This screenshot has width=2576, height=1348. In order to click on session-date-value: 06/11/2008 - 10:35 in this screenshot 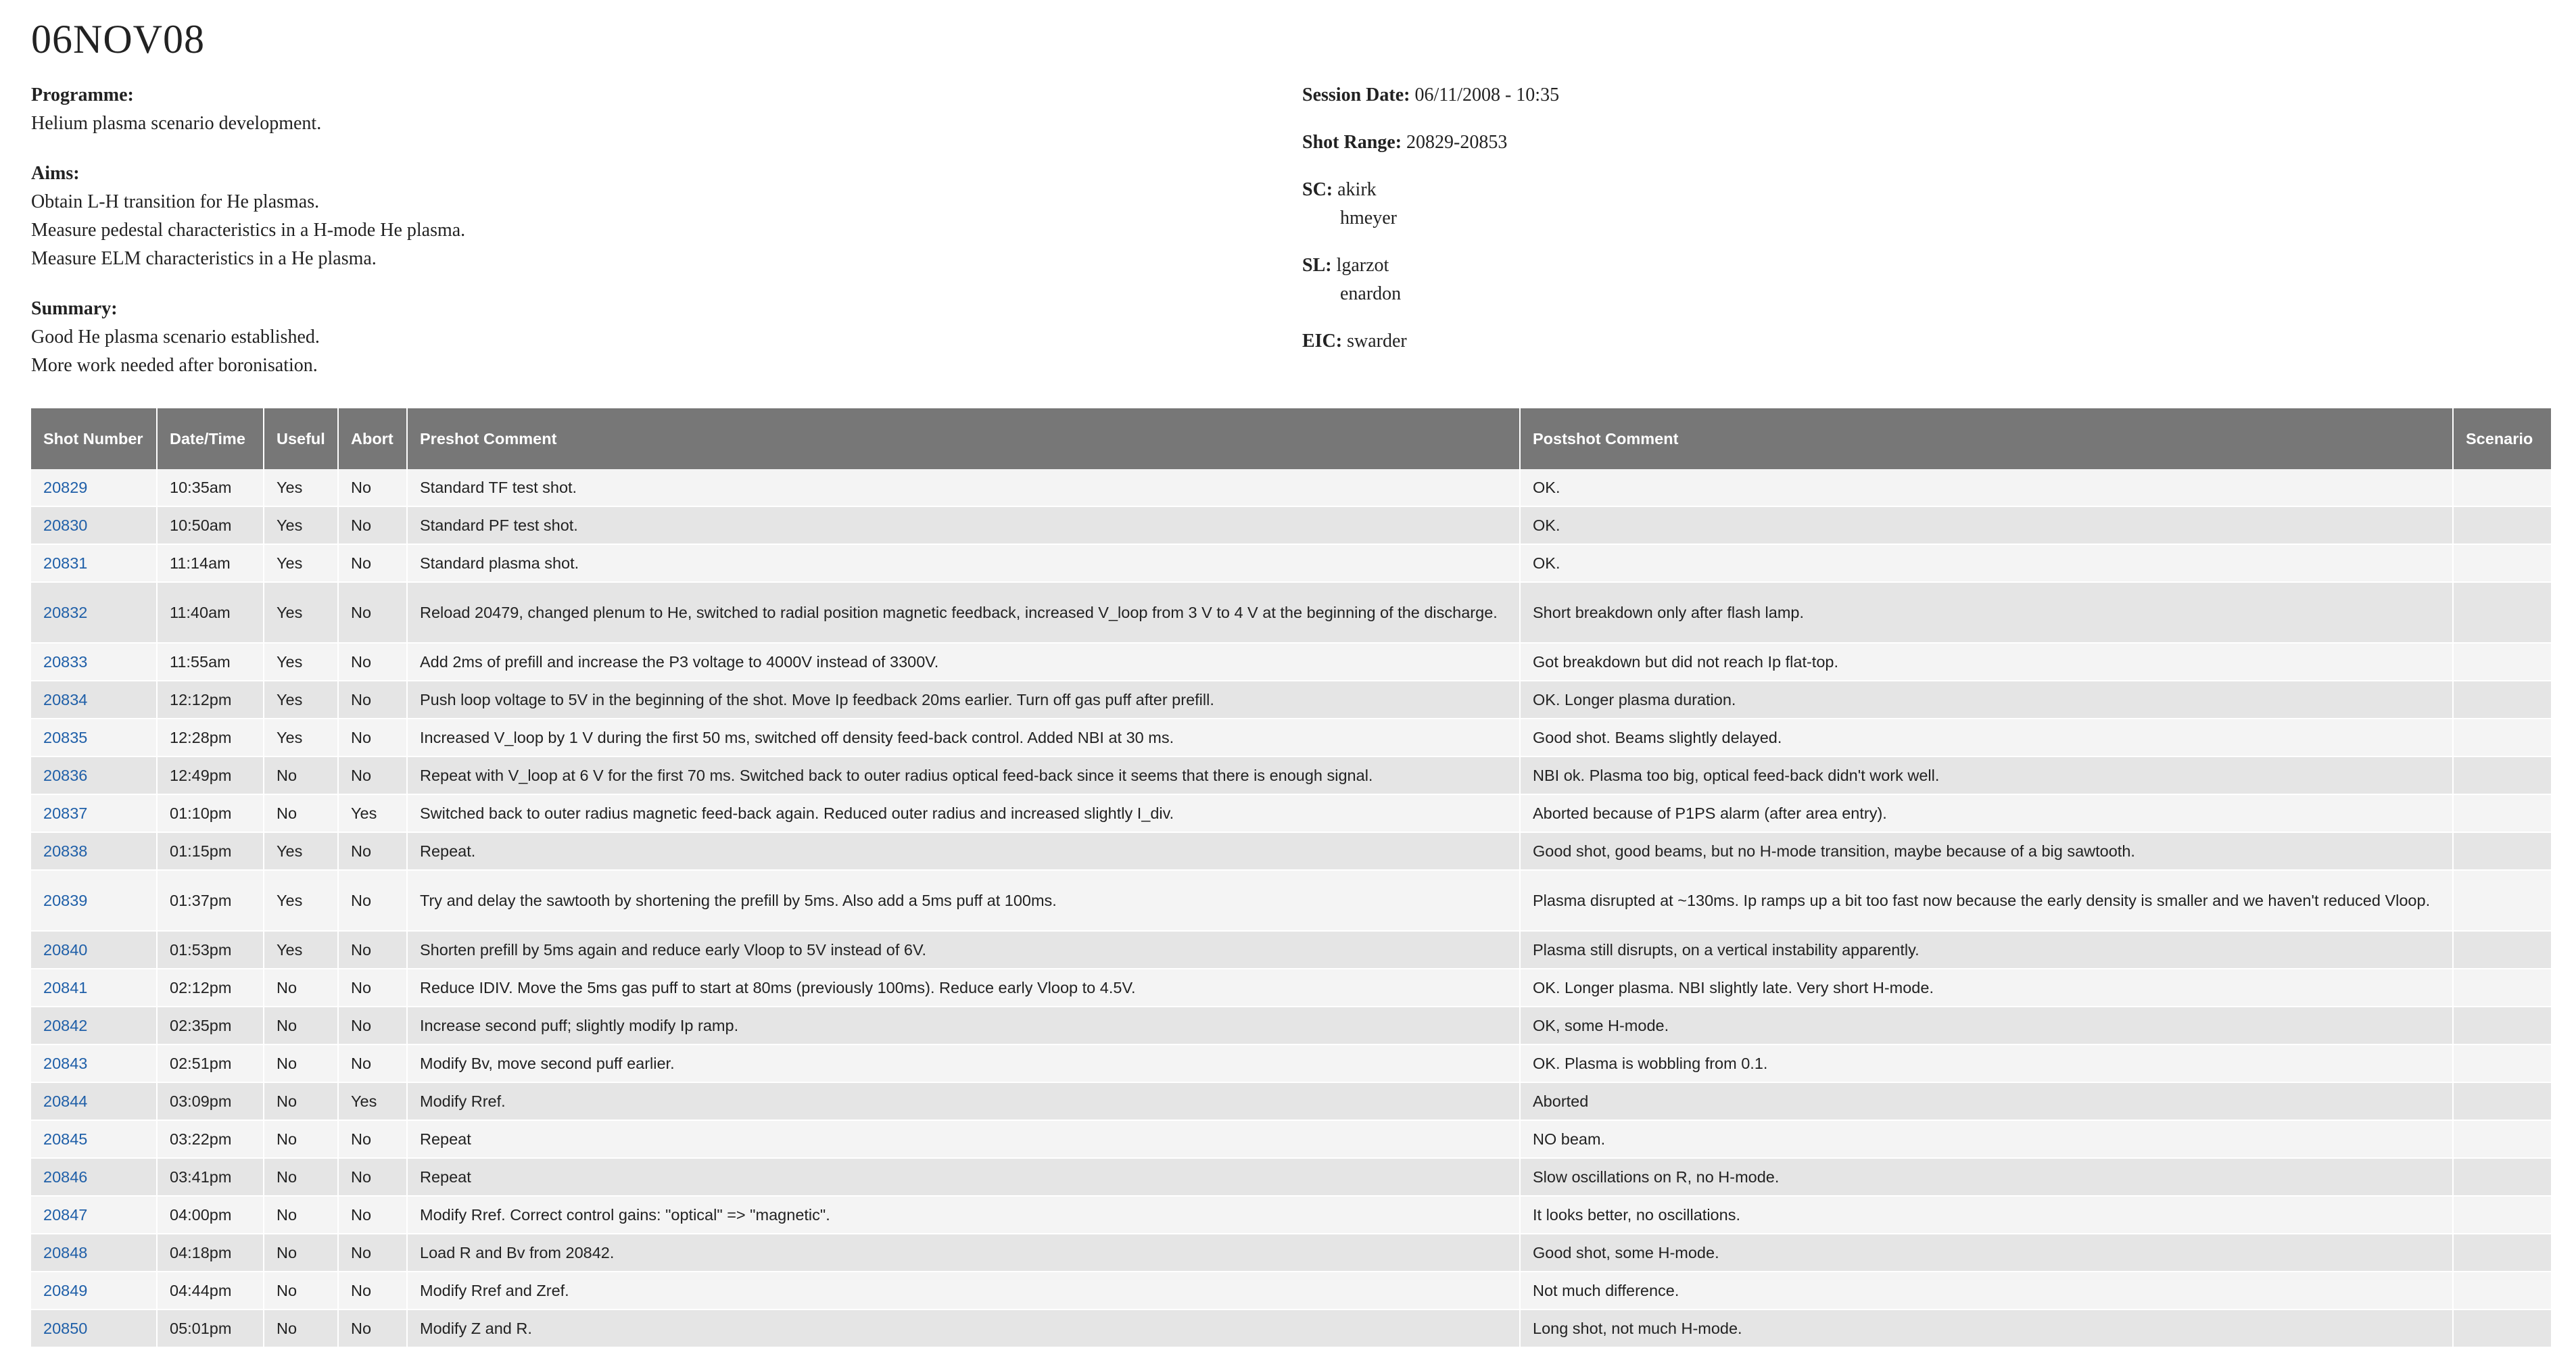, I will do `click(1487, 95)`.